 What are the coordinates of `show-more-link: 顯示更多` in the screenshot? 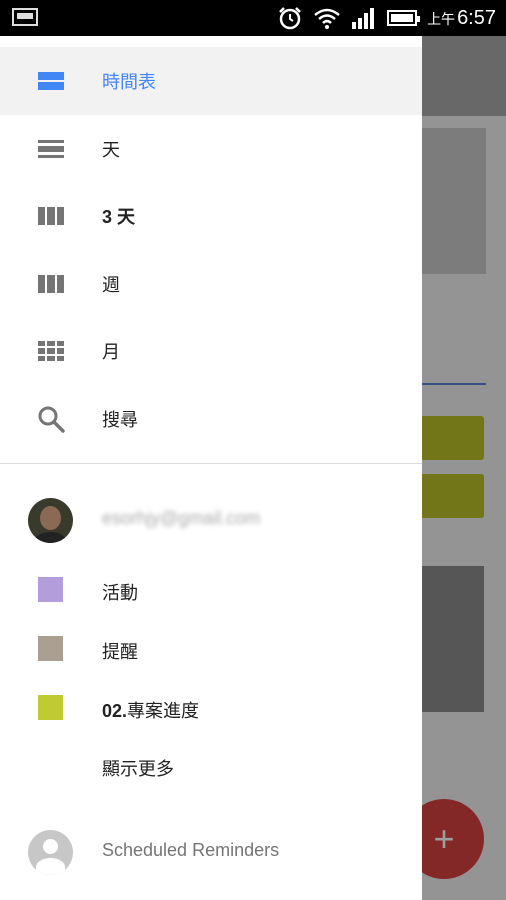 It's located at (138, 768).